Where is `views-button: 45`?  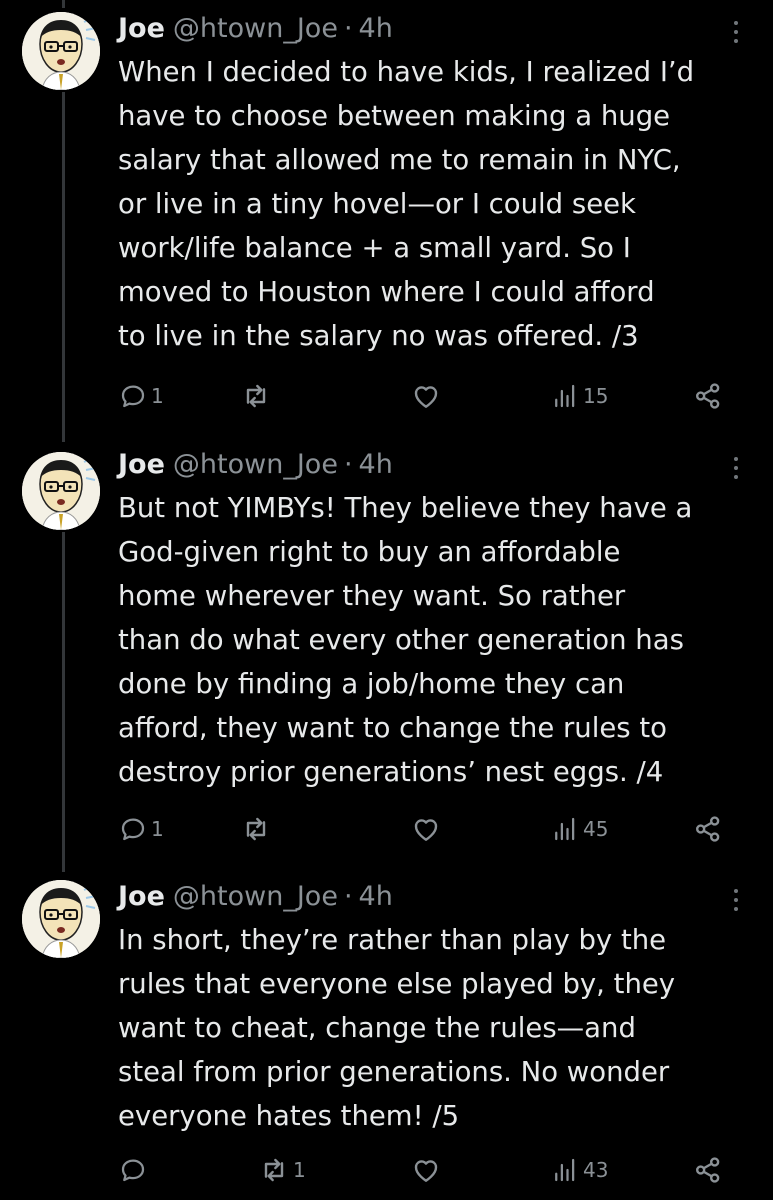 views-button: 45 is located at coordinates (579, 829).